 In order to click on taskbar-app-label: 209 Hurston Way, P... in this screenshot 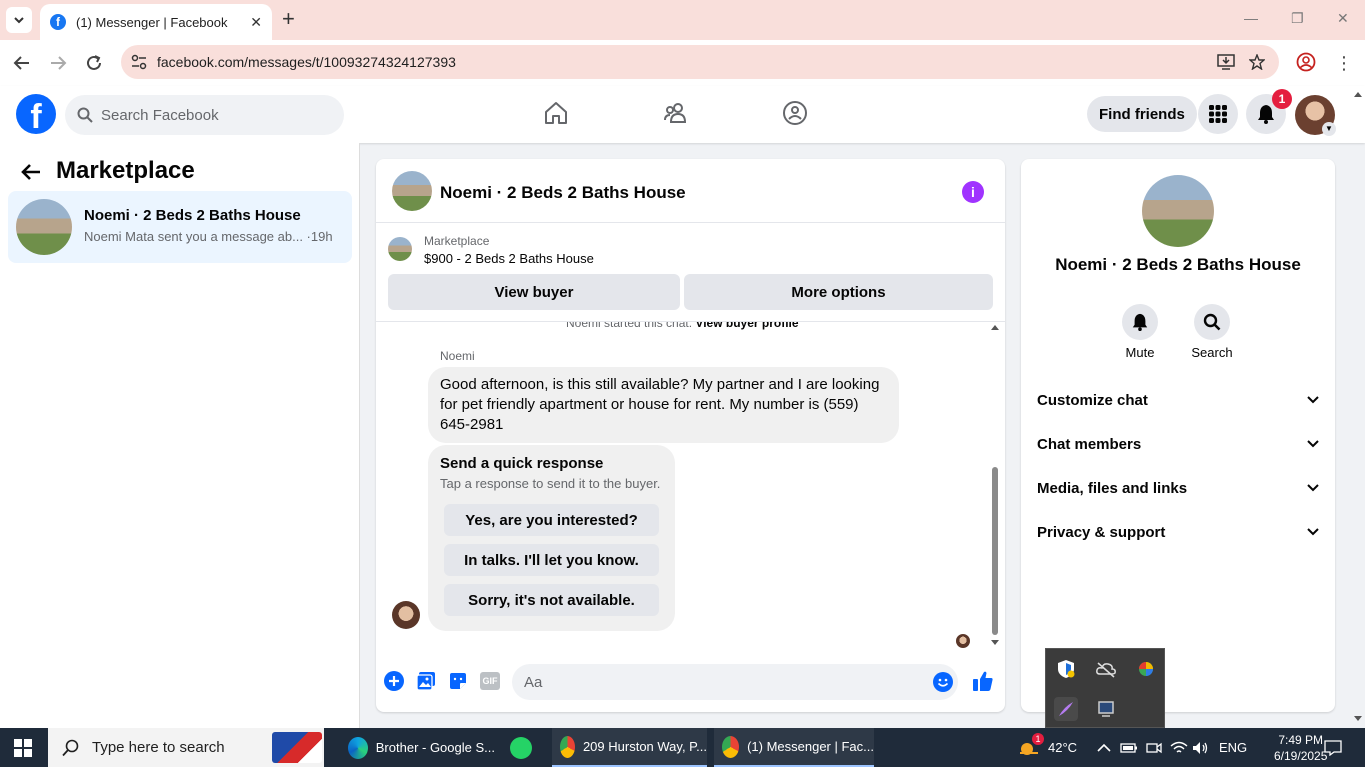, I will do `click(644, 746)`.